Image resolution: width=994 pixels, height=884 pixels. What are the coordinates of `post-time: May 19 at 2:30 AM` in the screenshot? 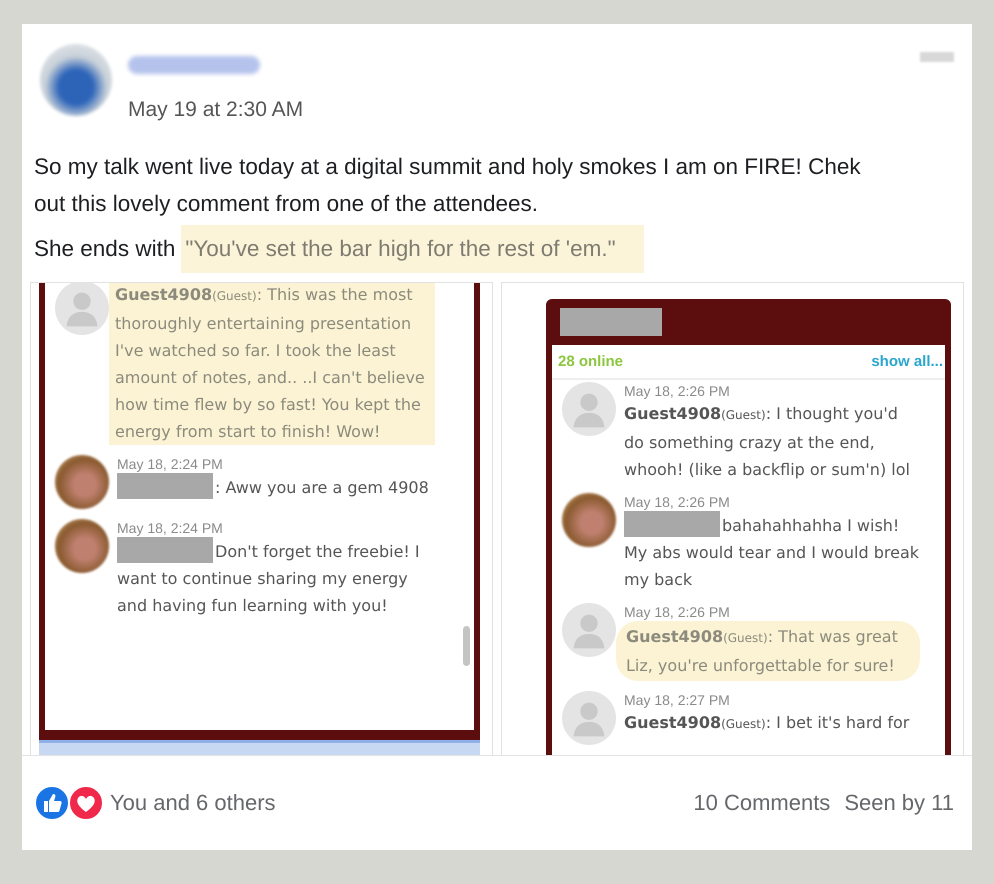 It's located at (216, 110).